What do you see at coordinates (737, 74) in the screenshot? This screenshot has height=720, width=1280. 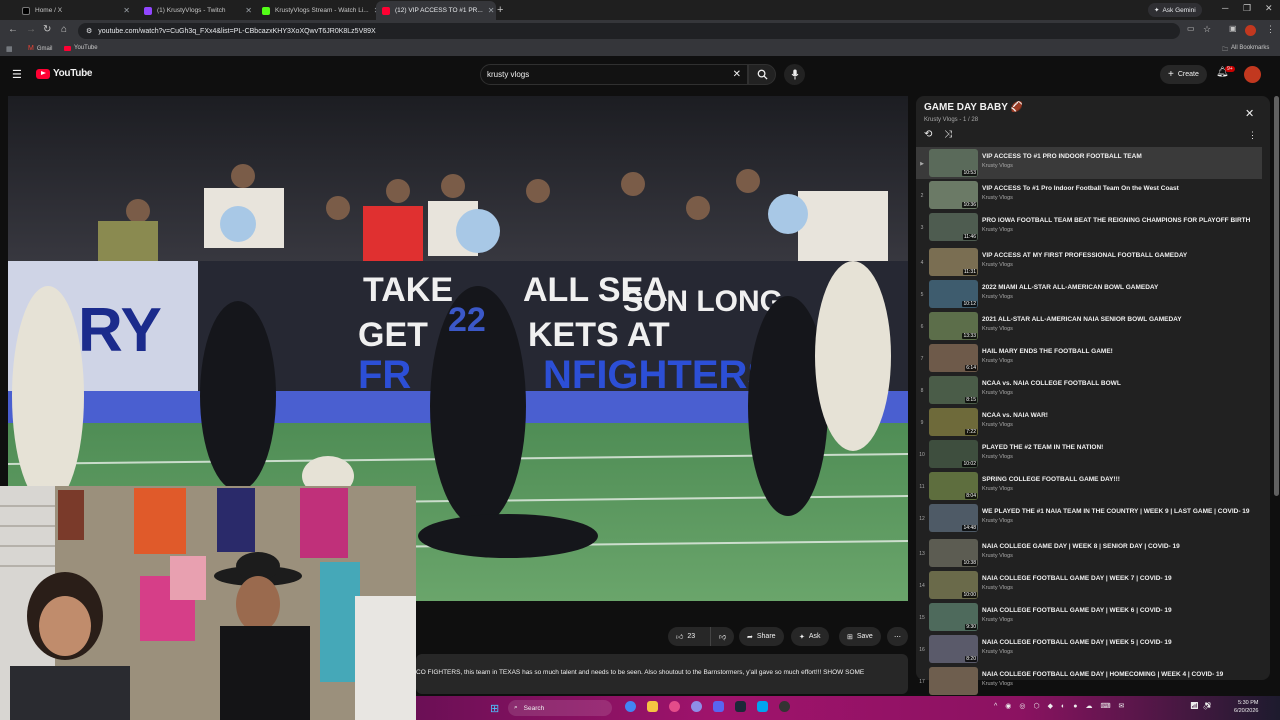 I see `clear-search-icon: ✕` at bounding box center [737, 74].